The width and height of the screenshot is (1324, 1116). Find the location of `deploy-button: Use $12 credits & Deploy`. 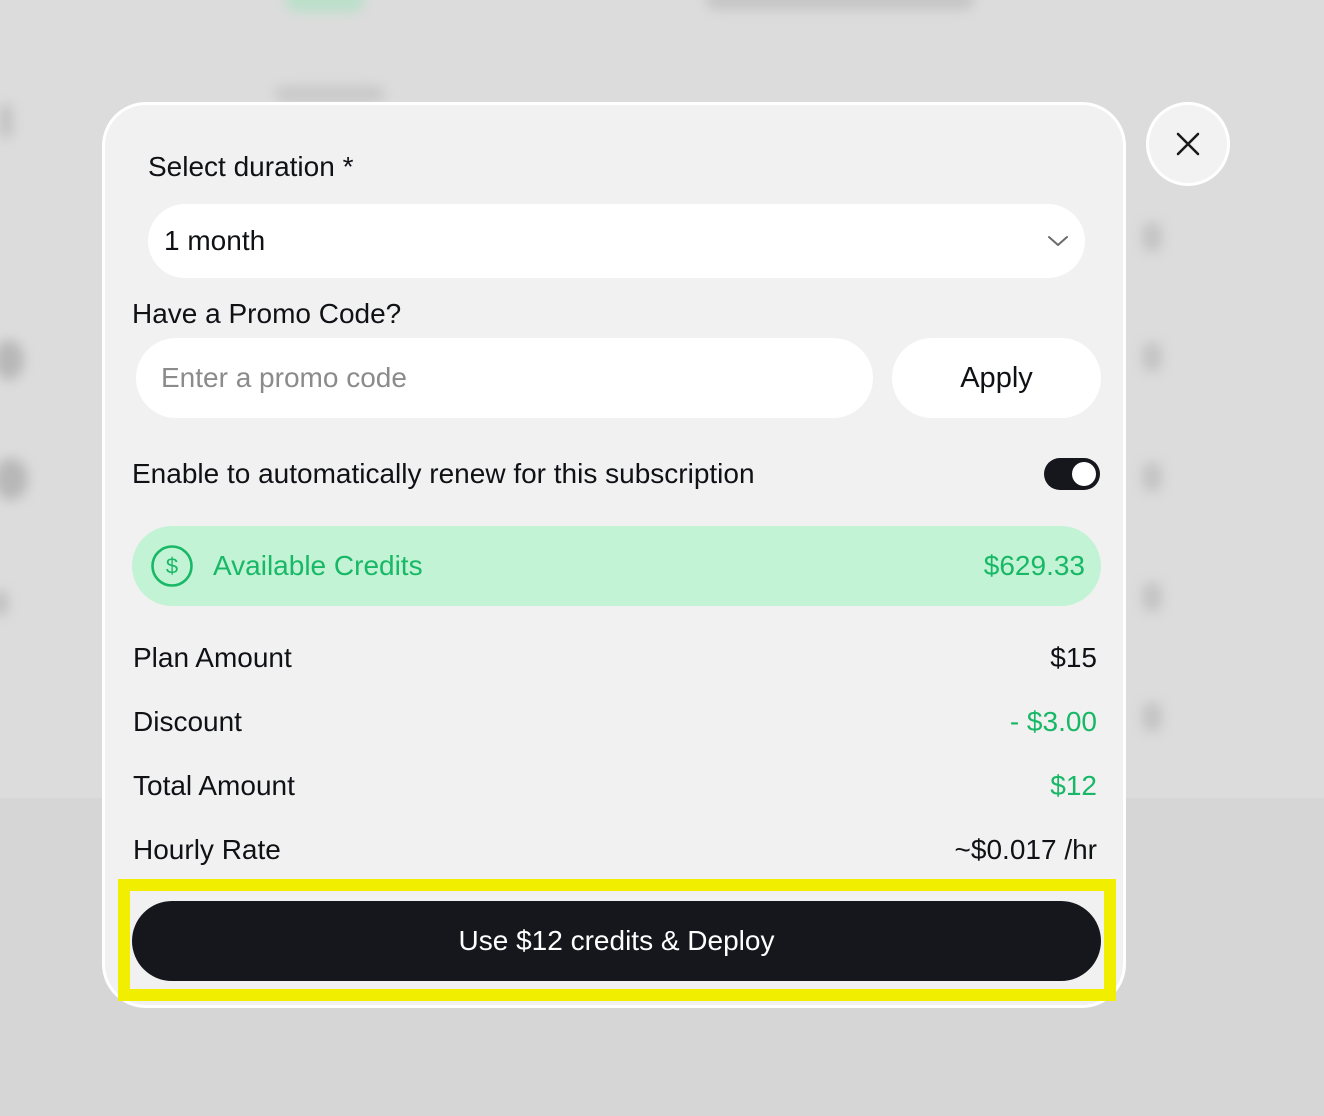

deploy-button: Use $12 credits & Deploy is located at coordinates (616, 941).